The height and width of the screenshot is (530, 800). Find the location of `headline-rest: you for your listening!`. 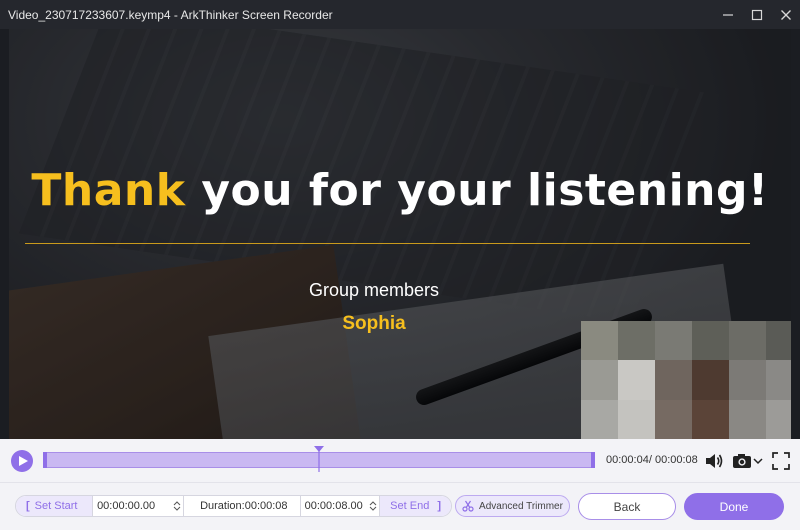

headline-rest: you for your listening! is located at coordinates (477, 190).